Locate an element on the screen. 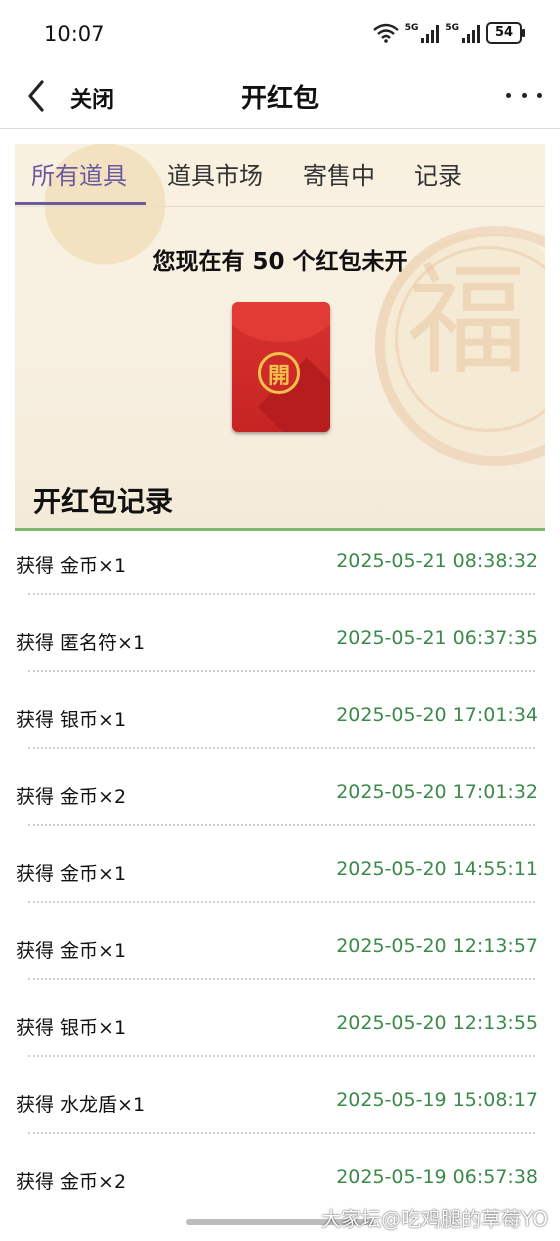 This screenshot has width=560, height=1241. status-time: 10:07 is located at coordinates (74, 34).